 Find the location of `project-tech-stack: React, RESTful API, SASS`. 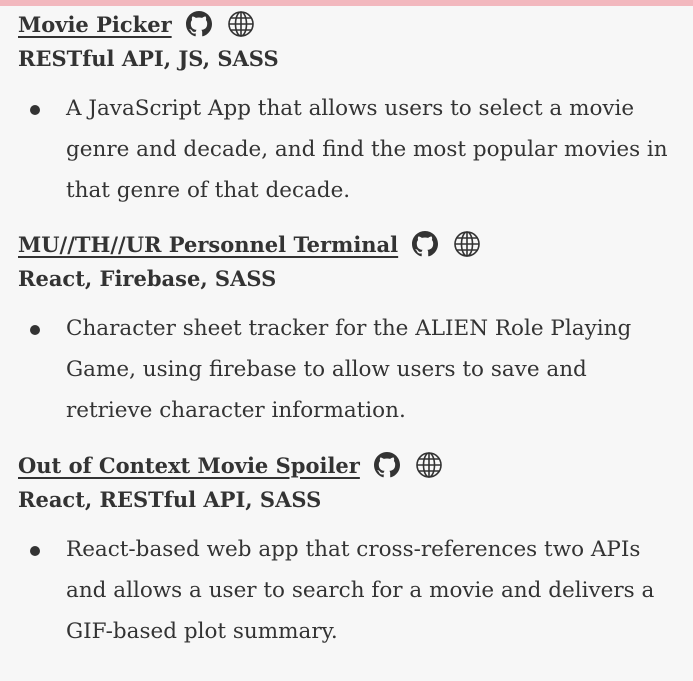

project-tech-stack: React, RESTful API, SASS is located at coordinates (170, 499).